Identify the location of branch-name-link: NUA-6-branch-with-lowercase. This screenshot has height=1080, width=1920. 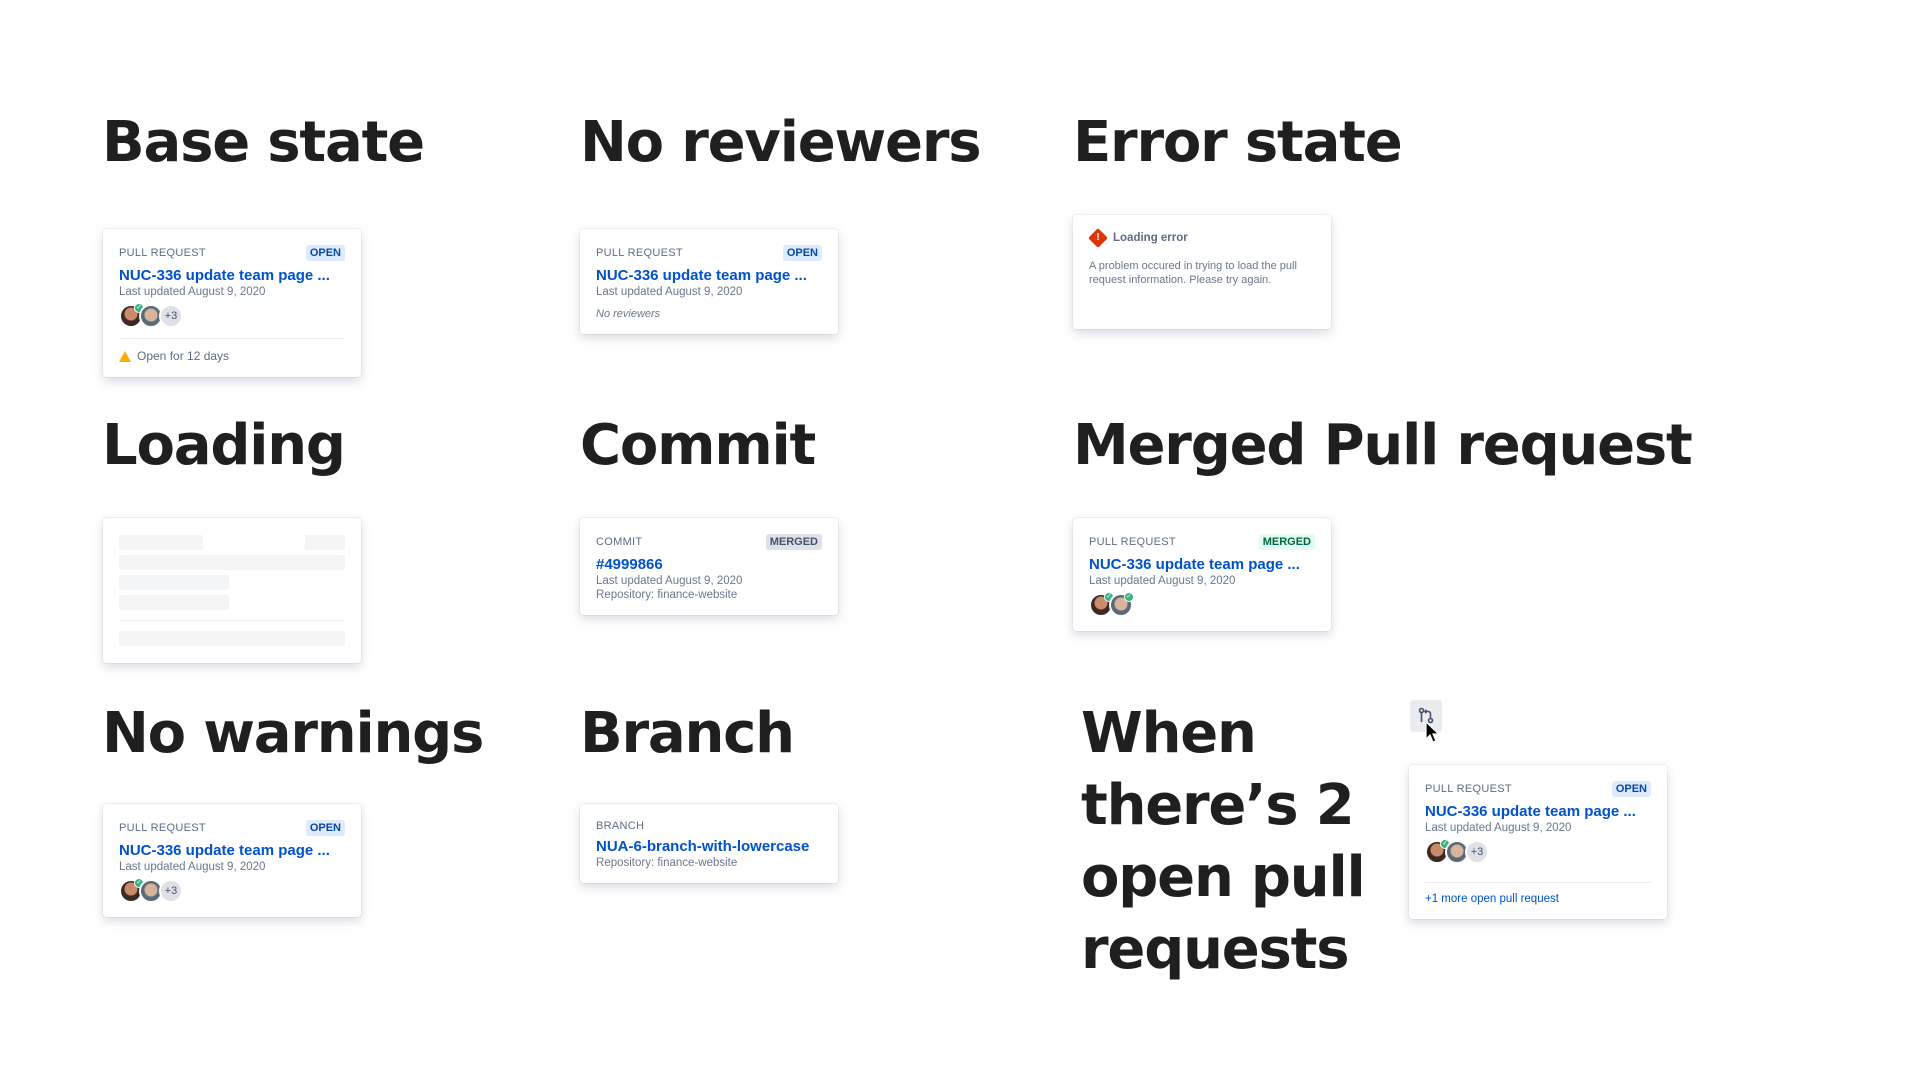
(709, 846).